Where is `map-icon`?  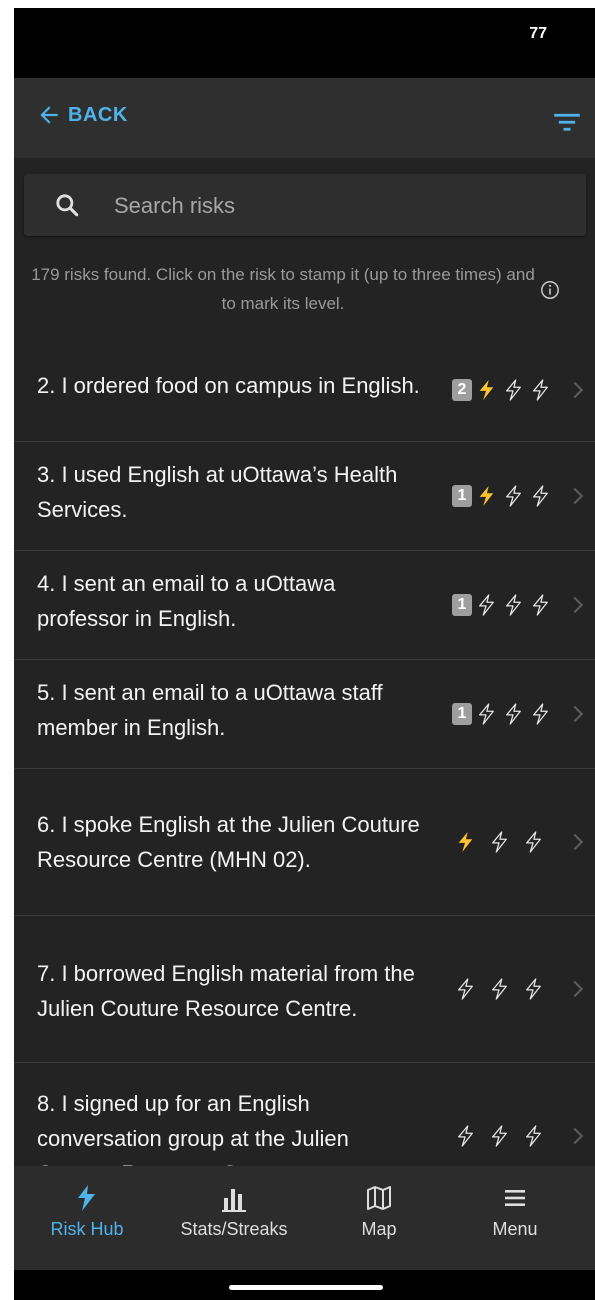
map-icon is located at coordinates (379, 1198).